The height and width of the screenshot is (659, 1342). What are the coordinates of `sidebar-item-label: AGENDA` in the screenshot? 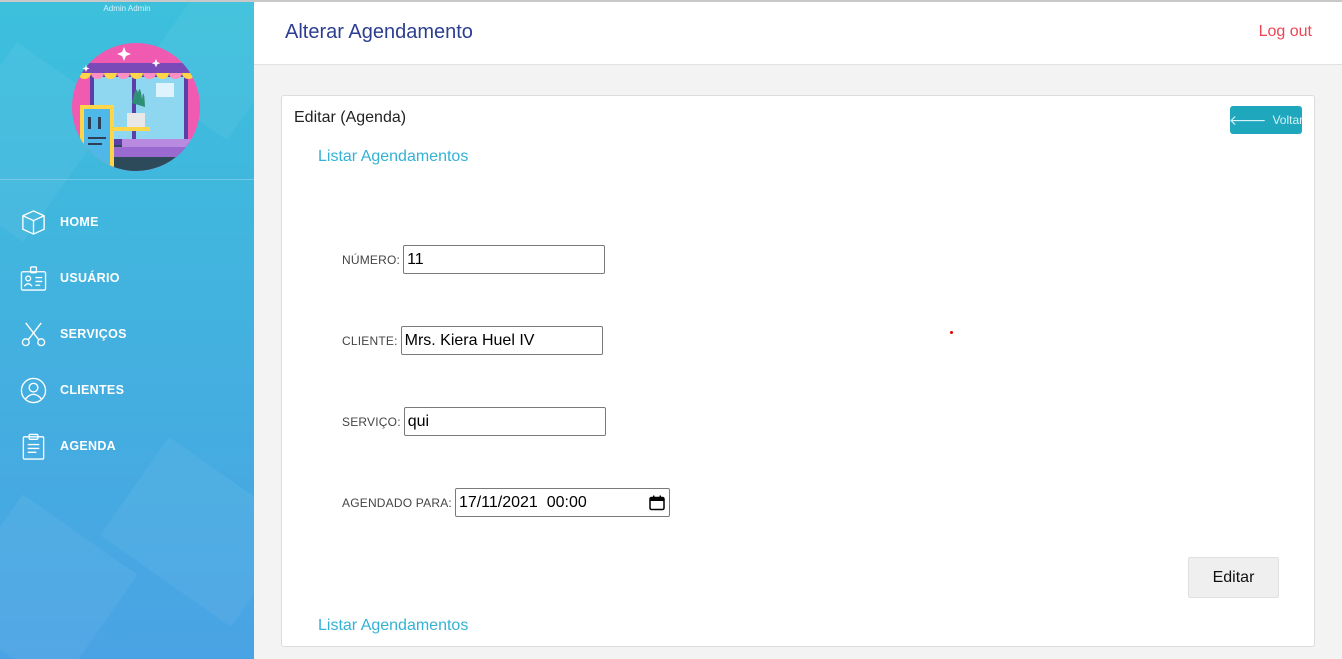 It's located at (88, 446).